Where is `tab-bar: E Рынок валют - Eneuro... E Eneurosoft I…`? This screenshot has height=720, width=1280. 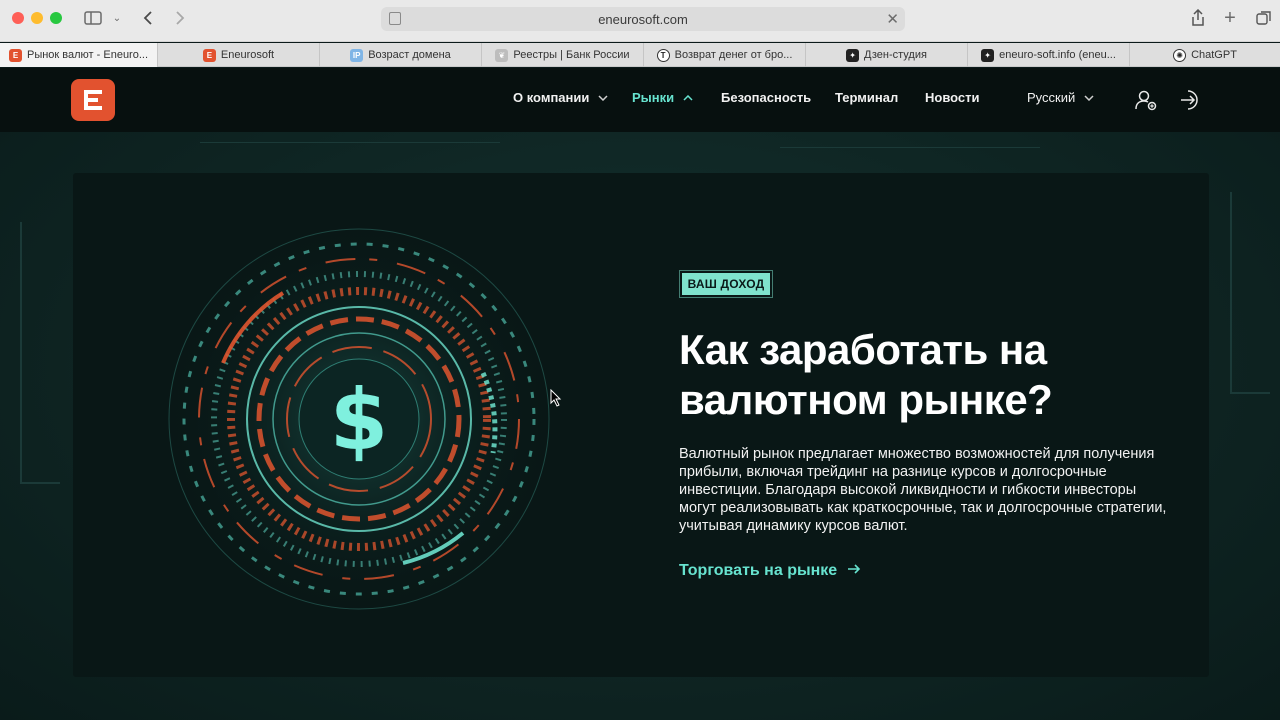
tab-bar: E Рынок валют - Eneuro... E Eneurosoft I… is located at coordinates (640, 55).